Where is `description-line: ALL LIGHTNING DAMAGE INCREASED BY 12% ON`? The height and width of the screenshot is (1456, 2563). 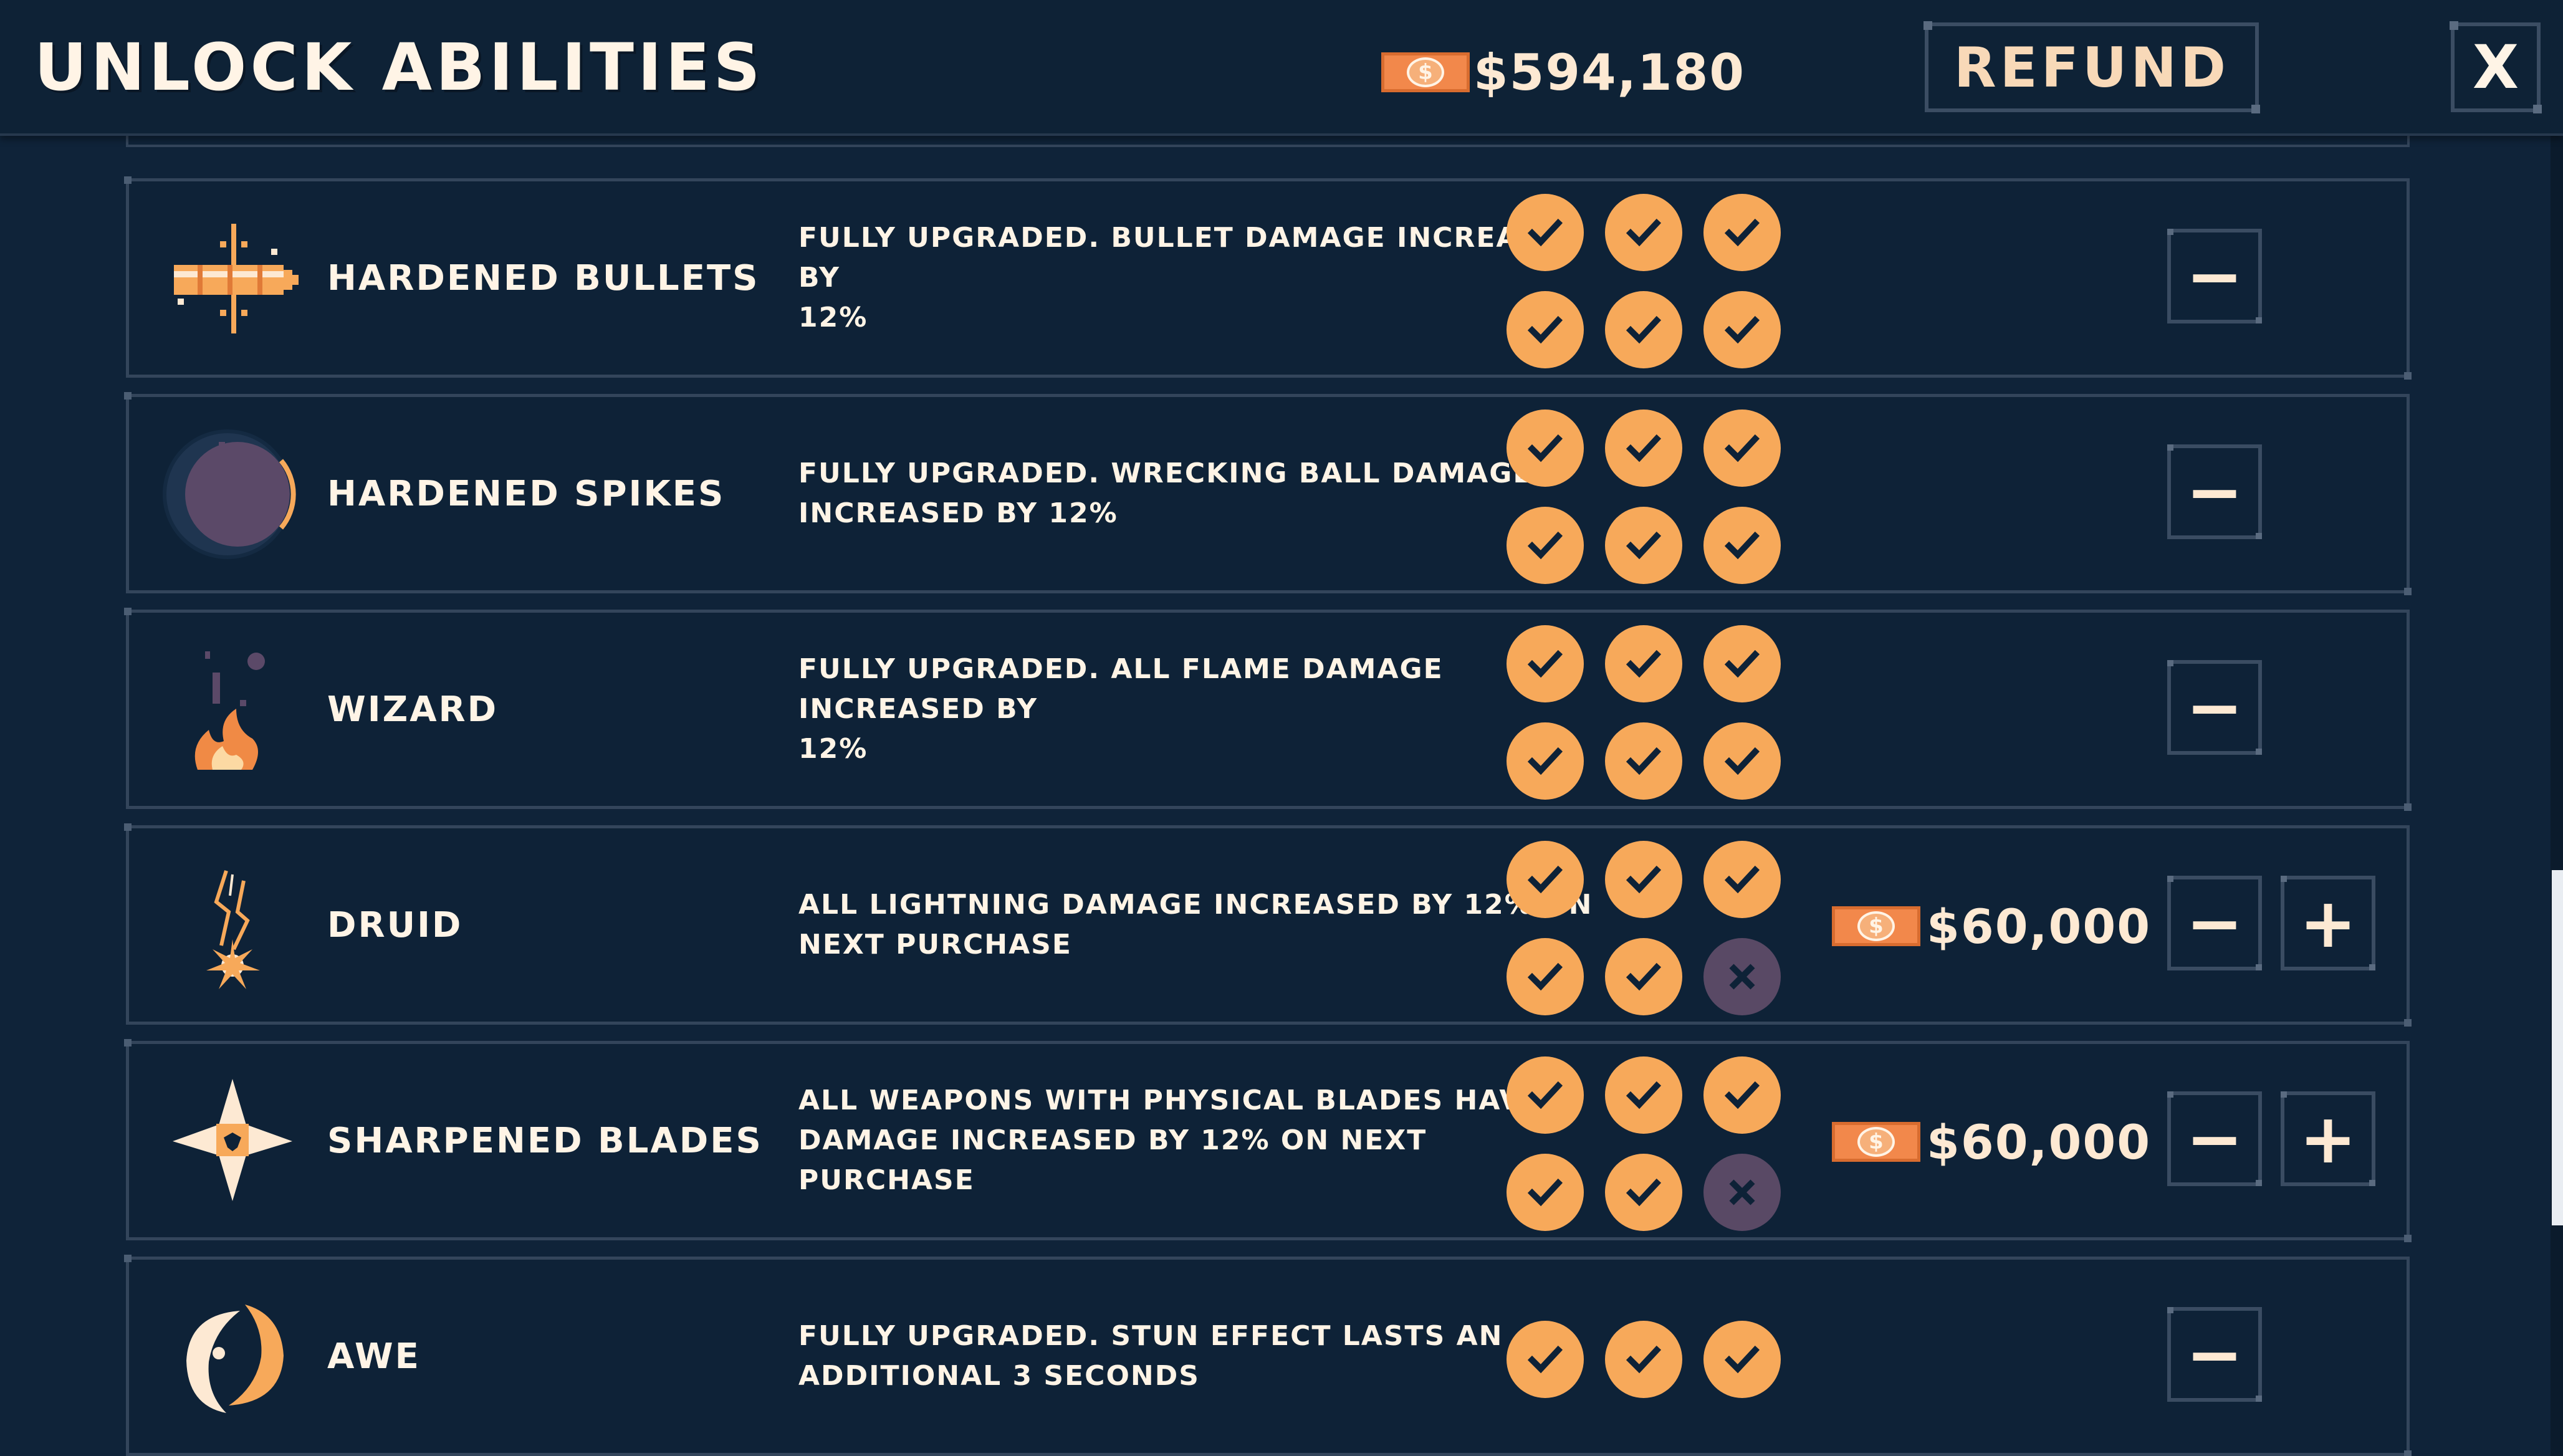
description-line: ALL LIGHTNING DAMAGE INCREASED BY 12% ON is located at coordinates (1195, 905).